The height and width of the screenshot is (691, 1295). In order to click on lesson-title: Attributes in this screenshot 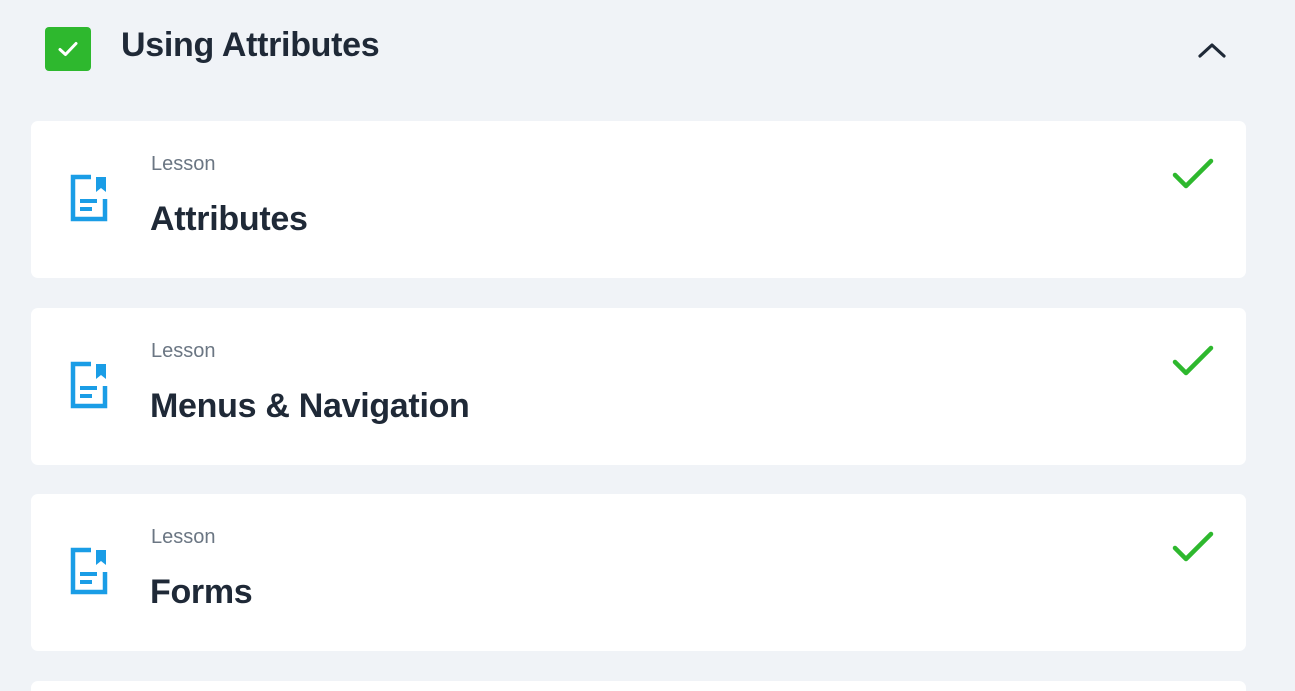, I will do `click(229, 219)`.